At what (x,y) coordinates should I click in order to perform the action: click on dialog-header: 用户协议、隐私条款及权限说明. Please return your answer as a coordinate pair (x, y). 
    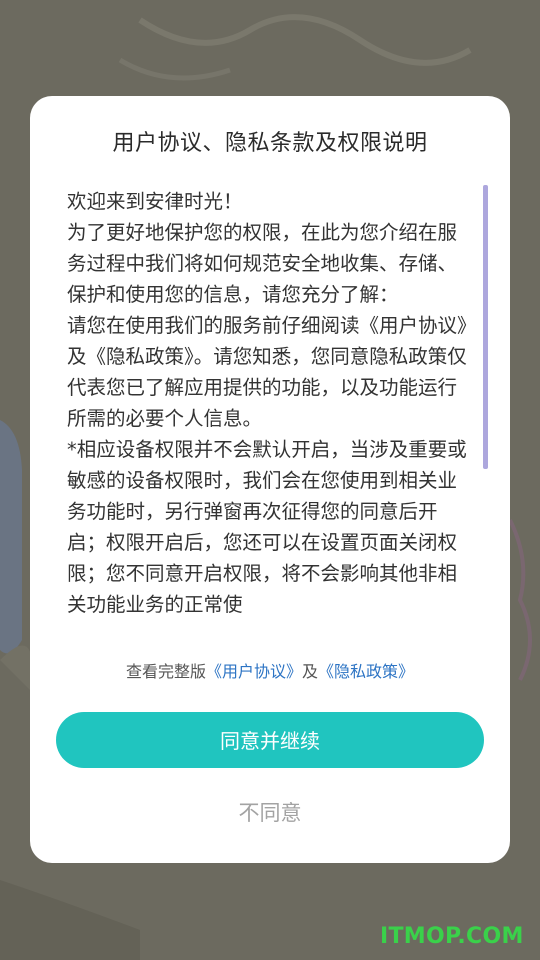
    Looking at the image, I should click on (270, 144).